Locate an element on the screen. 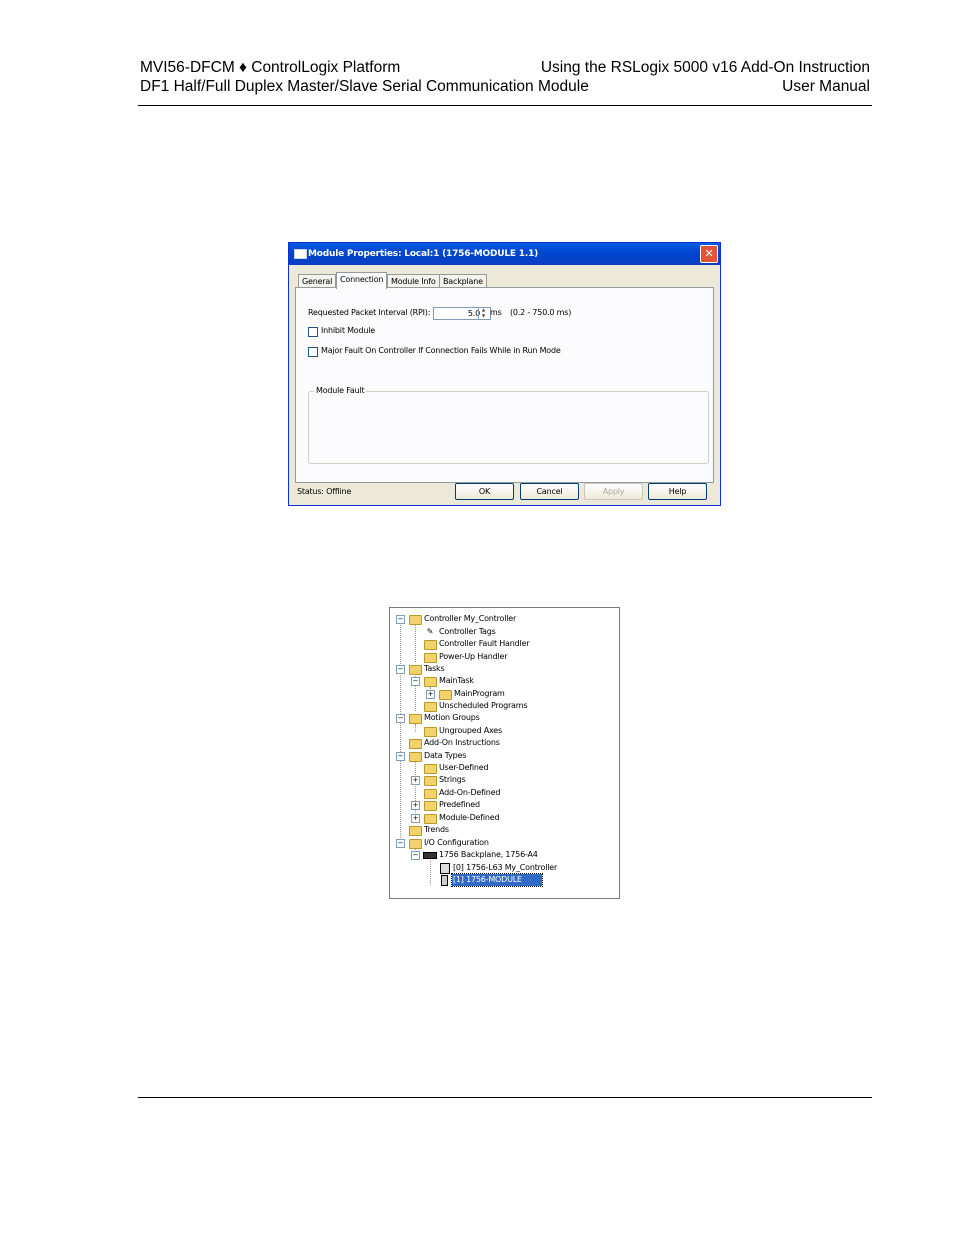  tree-item-label: Data Types is located at coordinates (445, 755).